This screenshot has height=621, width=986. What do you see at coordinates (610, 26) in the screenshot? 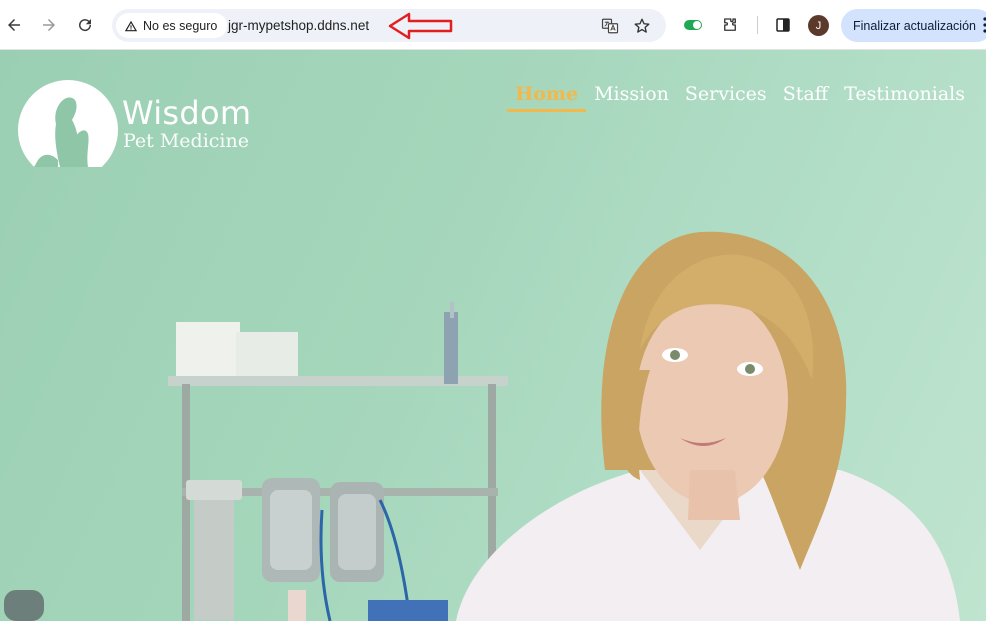
I see `translate-icon` at bounding box center [610, 26].